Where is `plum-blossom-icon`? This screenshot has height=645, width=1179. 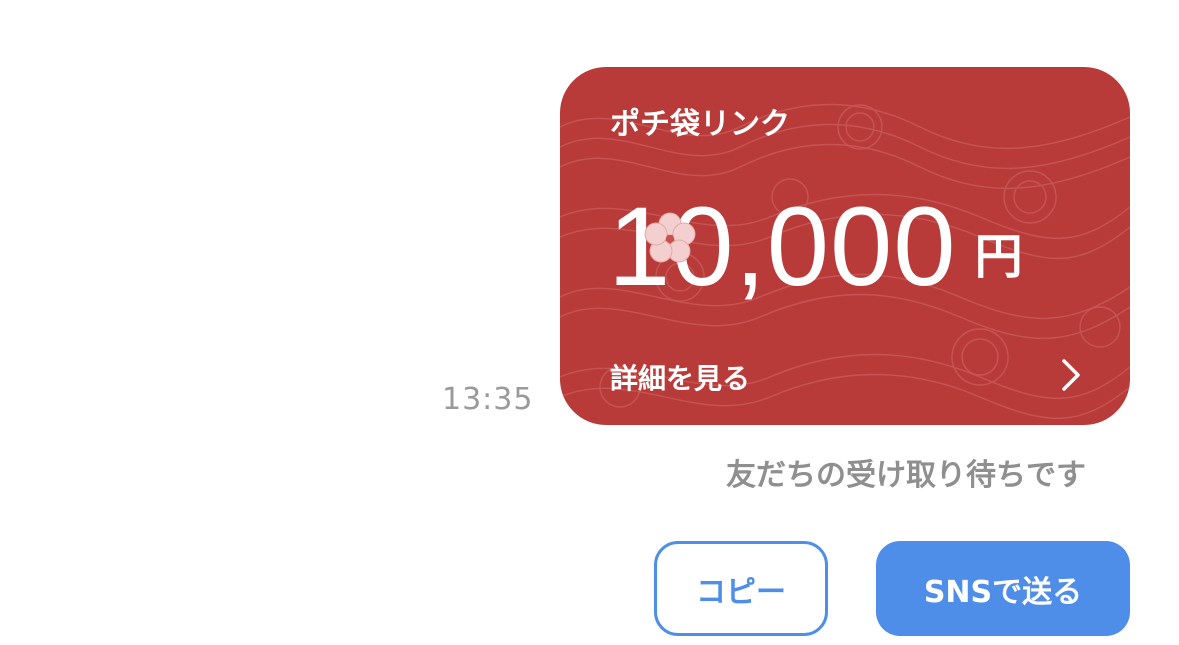 plum-blossom-icon is located at coordinates (670, 237).